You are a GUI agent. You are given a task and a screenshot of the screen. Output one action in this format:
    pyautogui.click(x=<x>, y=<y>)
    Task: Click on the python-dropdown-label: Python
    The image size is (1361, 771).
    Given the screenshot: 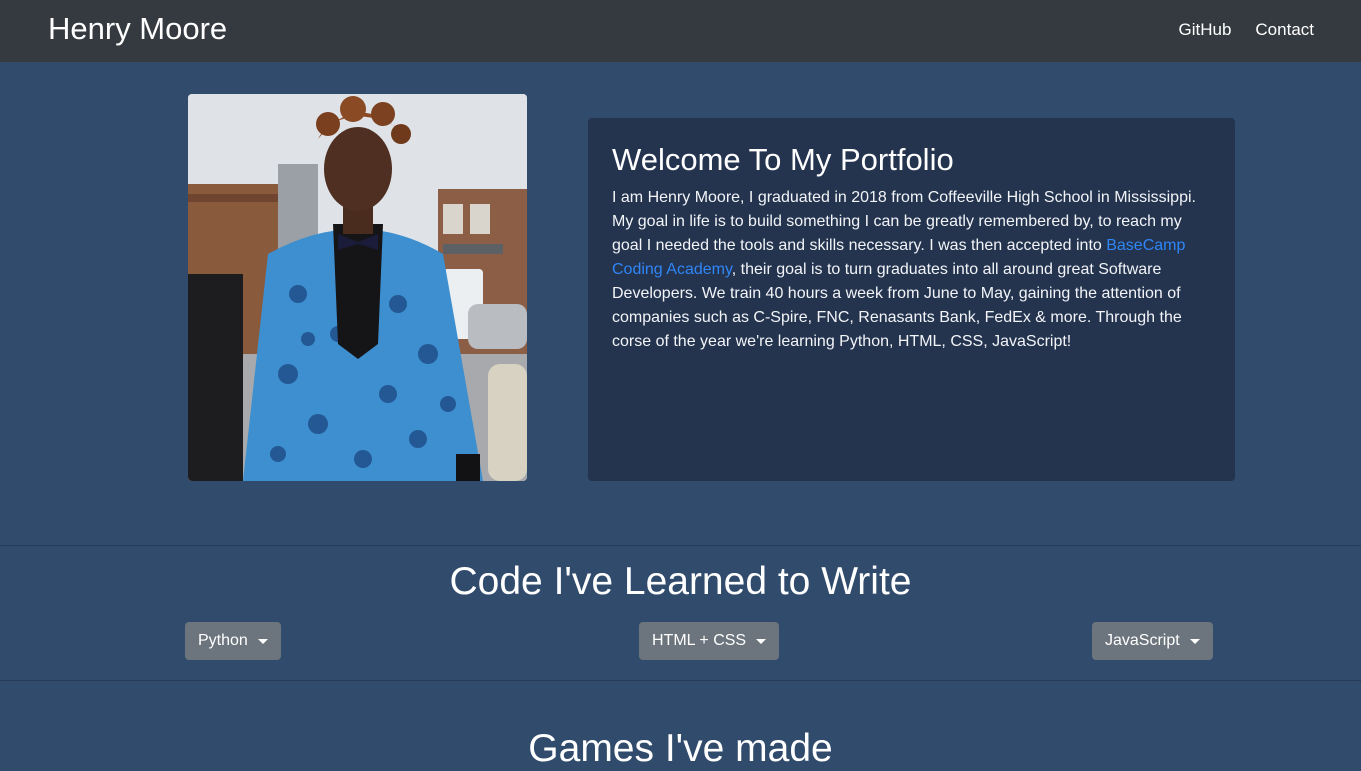 What is the action you would take?
    pyautogui.click(x=223, y=640)
    